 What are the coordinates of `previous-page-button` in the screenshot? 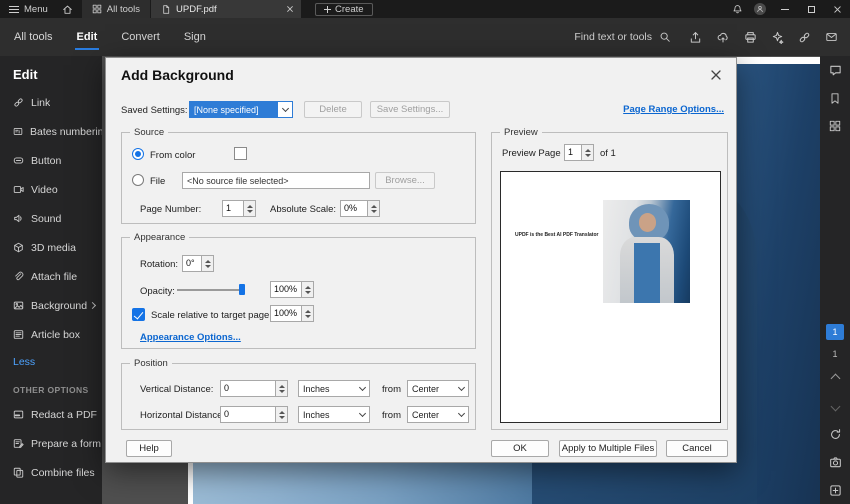 It's located at (835, 378).